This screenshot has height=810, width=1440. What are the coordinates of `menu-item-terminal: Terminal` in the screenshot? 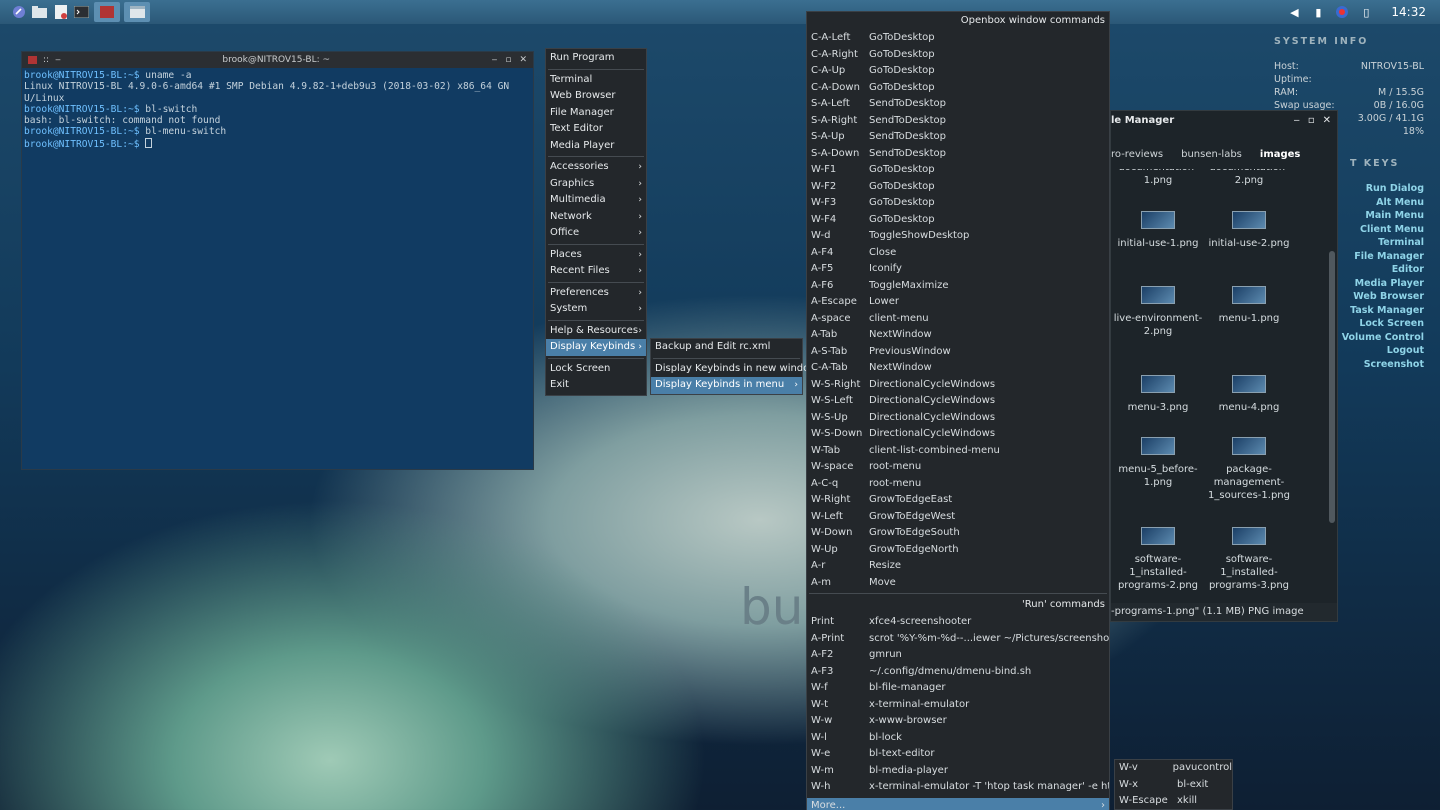 It's located at (596, 80).